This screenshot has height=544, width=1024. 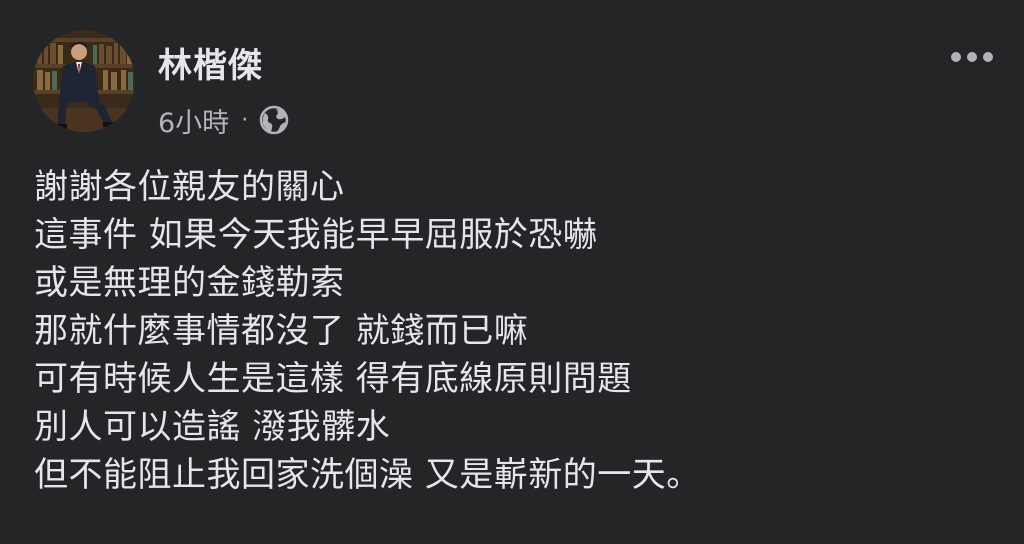 I want to click on globe-icon, so click(x=274, y=120).